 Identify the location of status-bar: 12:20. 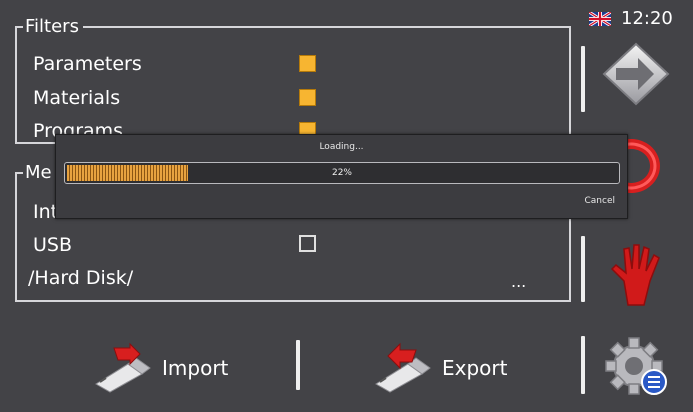
(631, 18).